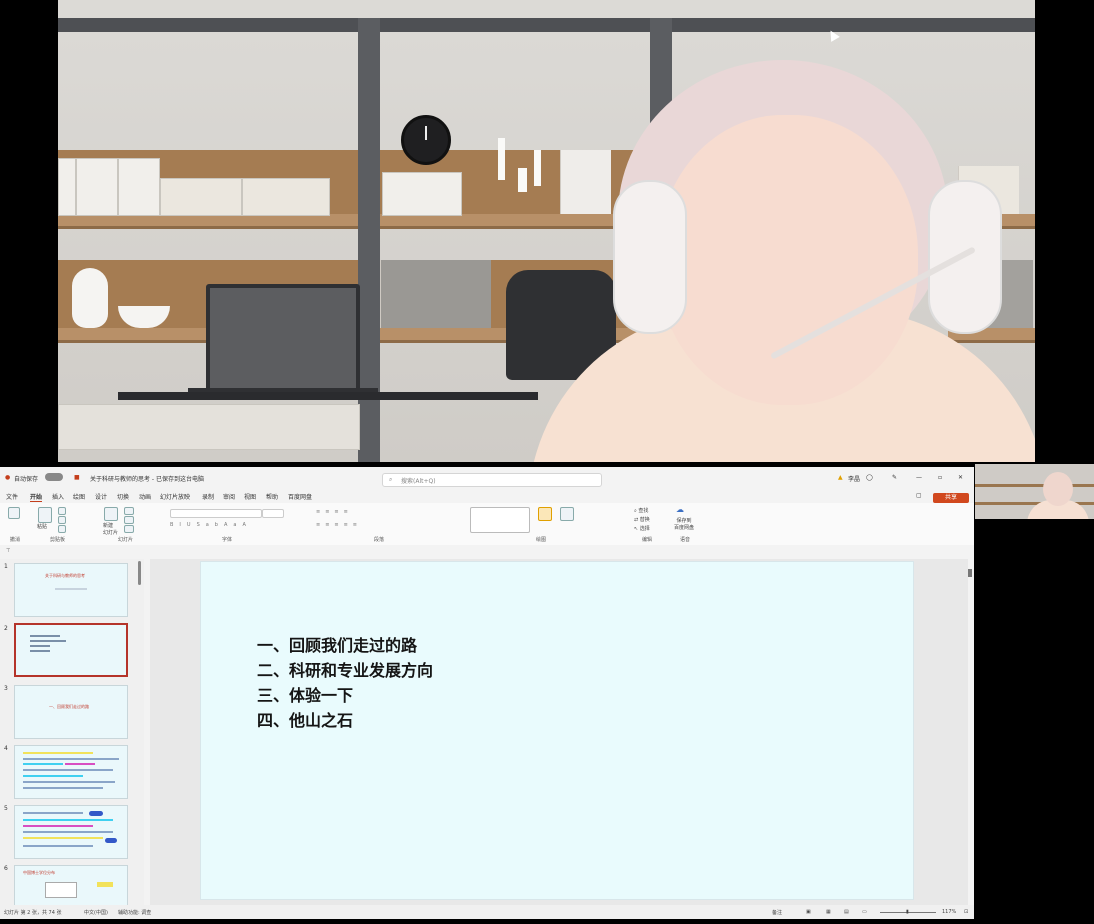 The height and width of the screenshot is (924, 1094). Describe the element at coordinates (71, 712) in the screenshot. I see `slide-thumbnail-3: 一、回顾我们走过的路` at that location.